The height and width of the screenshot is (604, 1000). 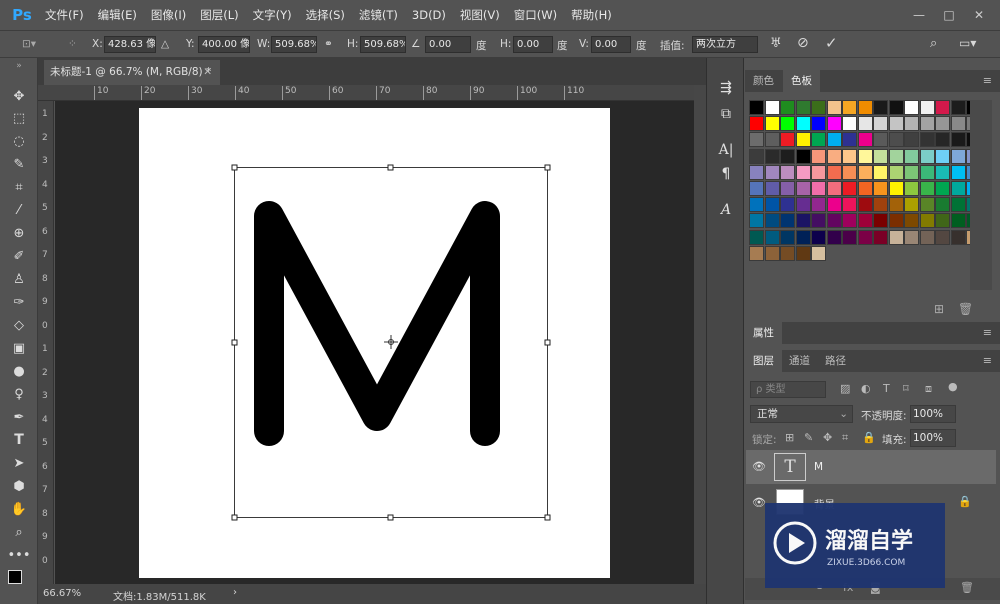 What do you see at coordinates (869, 437) in the screenshot?
I see `lock-all-icon: 🔒` at bounding box center [869, 437].